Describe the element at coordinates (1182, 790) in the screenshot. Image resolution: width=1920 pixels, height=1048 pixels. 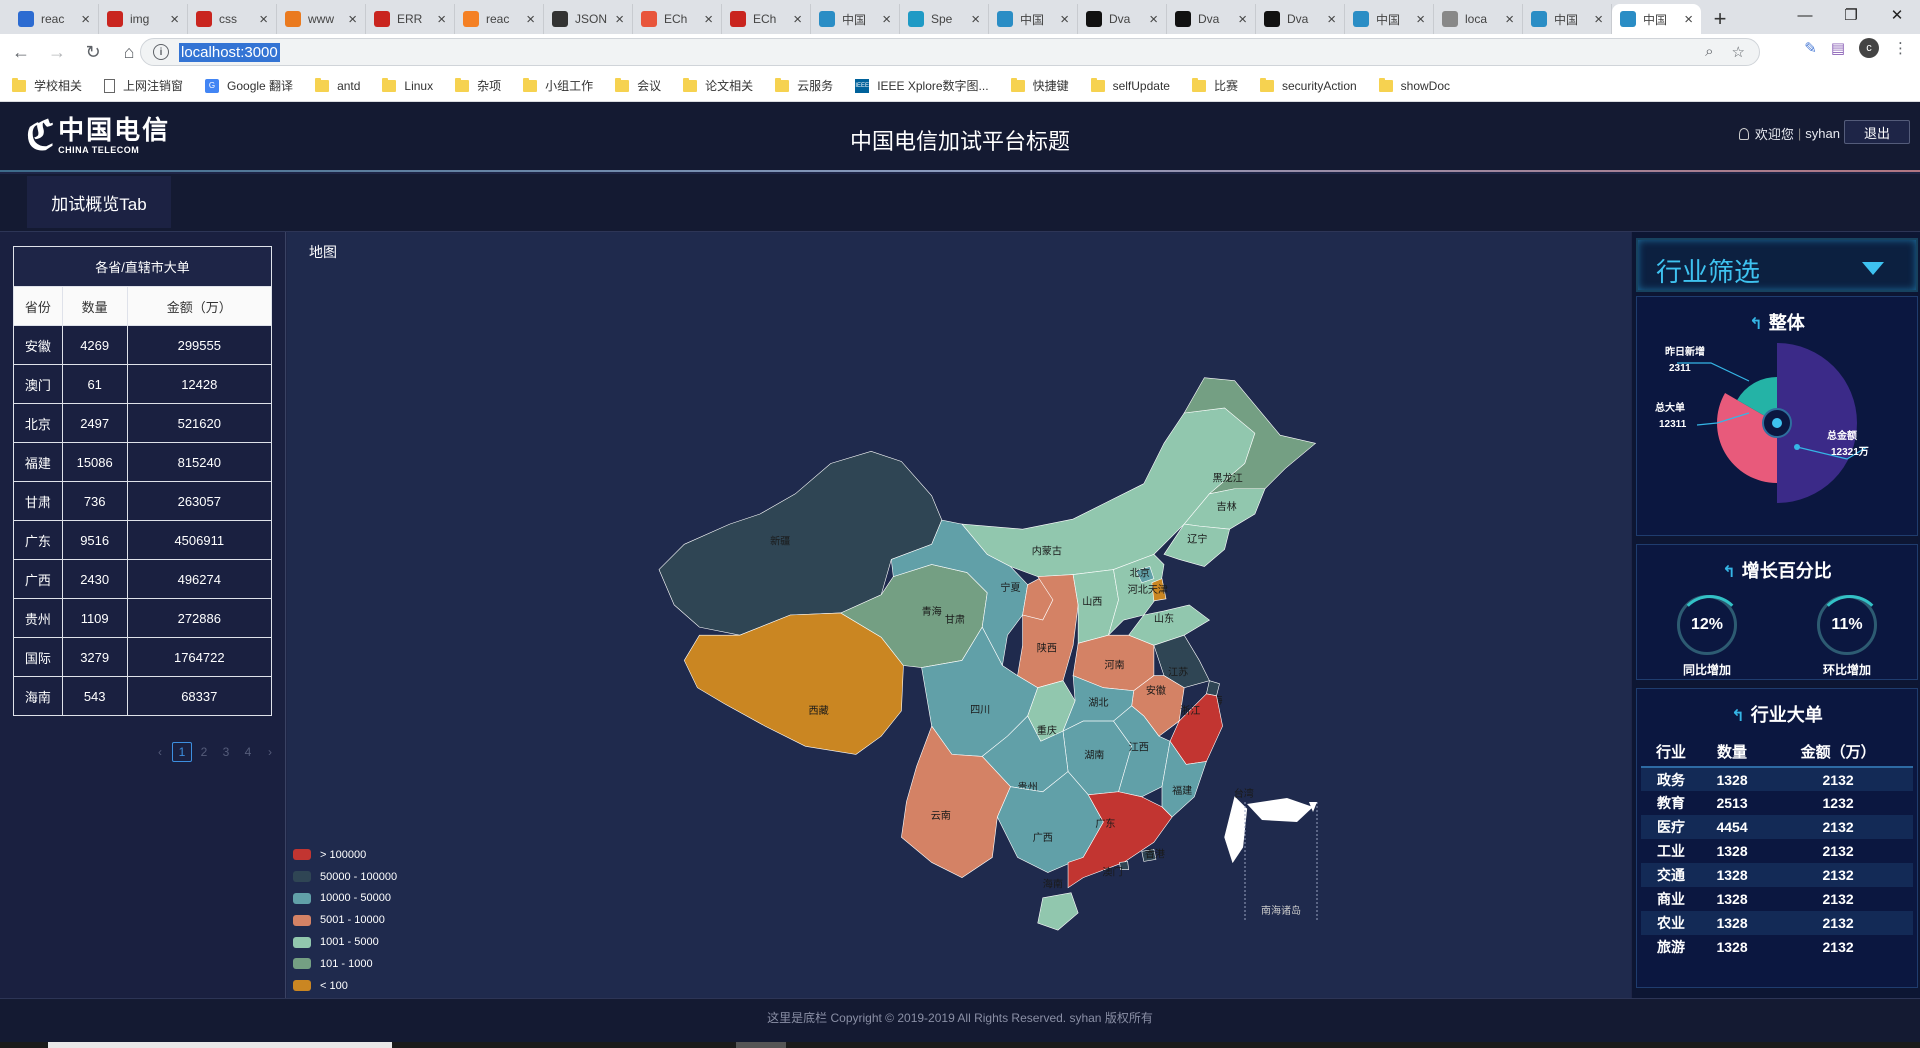
I see `map-region-label: 福建` at that location.